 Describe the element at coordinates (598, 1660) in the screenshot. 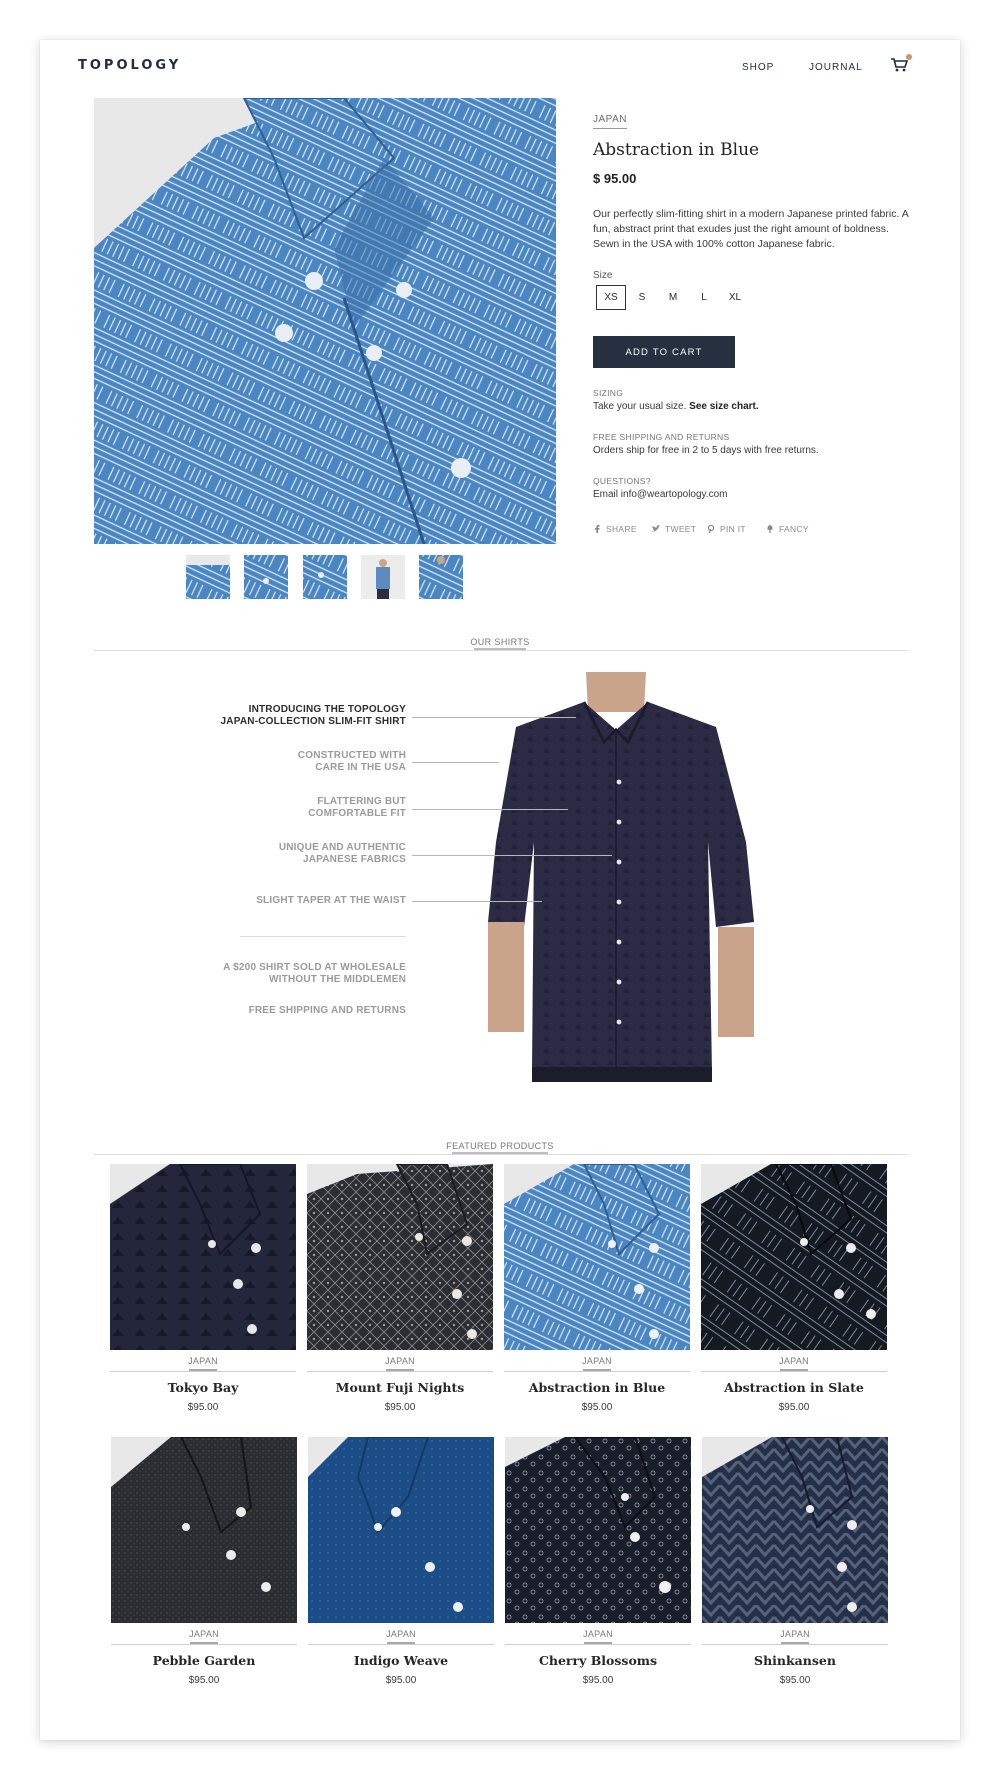

I see `product-name: Cherry Blossoms` at that location.